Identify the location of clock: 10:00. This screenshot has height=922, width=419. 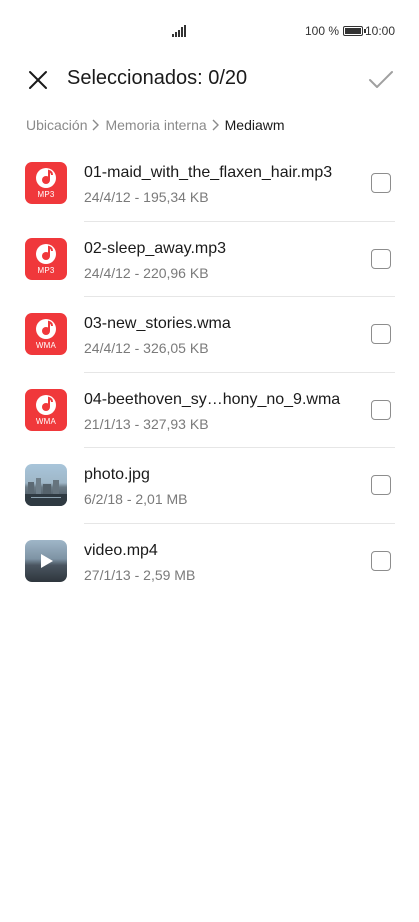
(379, 31).